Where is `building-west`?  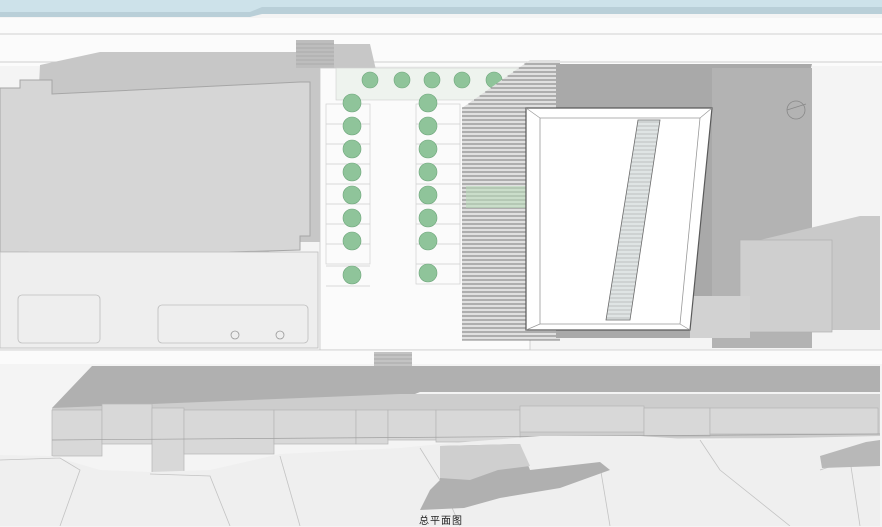
building-west is located at coordinates (155, 176).